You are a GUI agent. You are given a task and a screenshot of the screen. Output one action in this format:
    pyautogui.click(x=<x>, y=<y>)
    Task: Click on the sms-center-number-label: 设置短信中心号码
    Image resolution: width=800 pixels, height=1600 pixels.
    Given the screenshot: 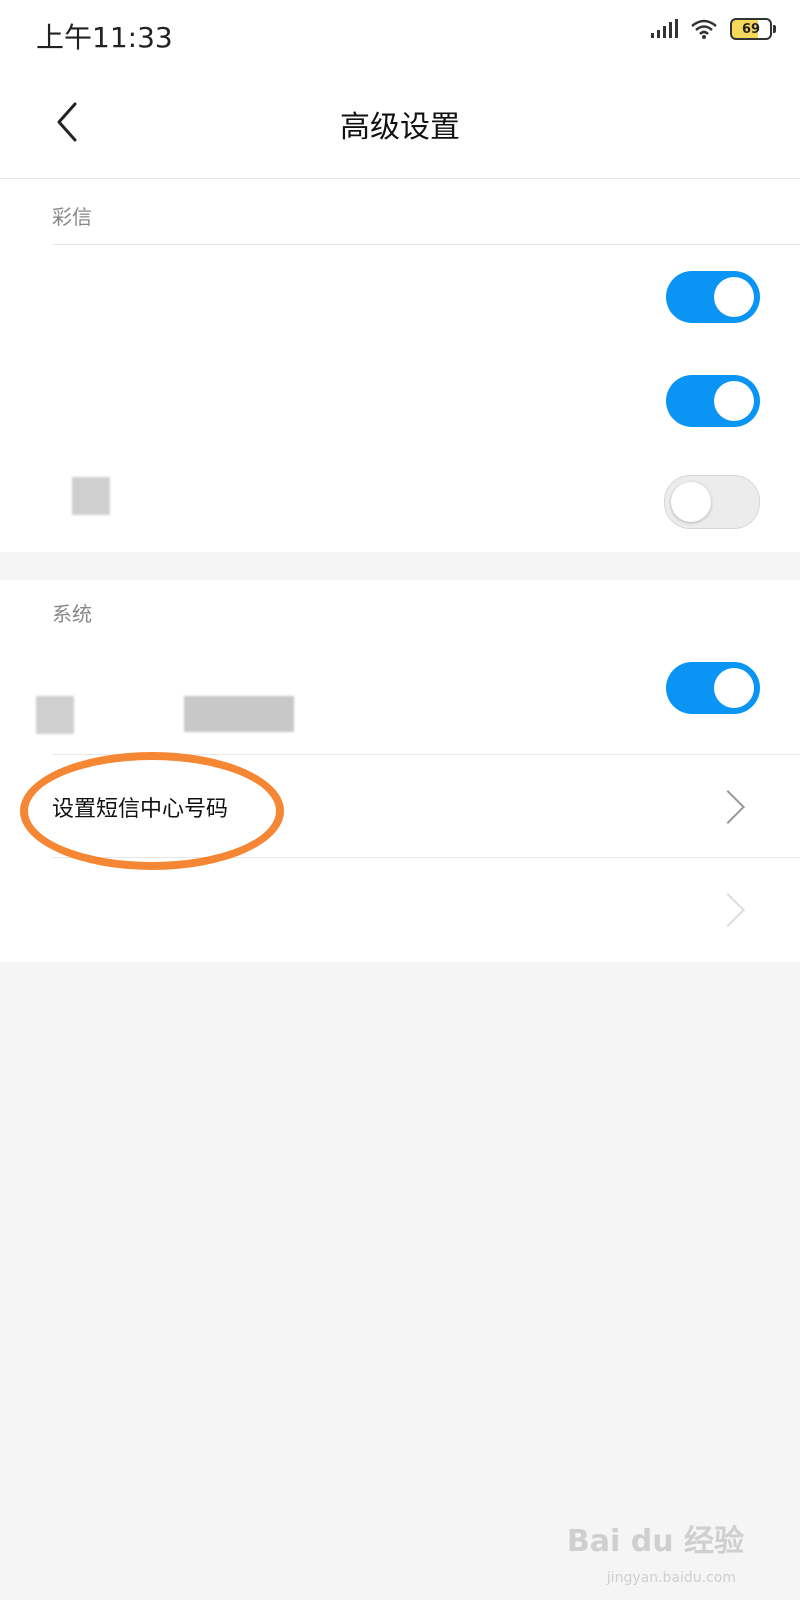 What is the action you would take?
    pyautogui.click(x=140, y=809)
    